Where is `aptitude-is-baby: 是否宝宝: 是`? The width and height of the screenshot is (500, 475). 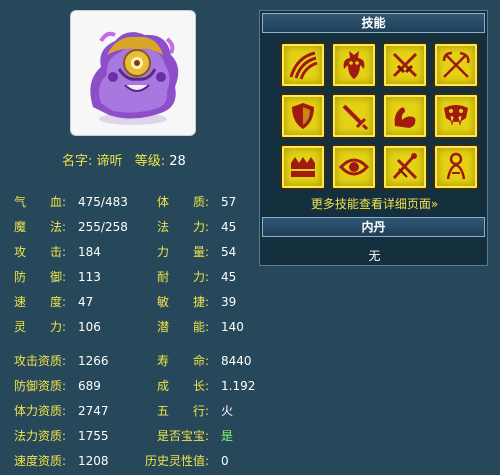
aptitude-is-baby: 是否宝宝: 是 is located at coordinates (195, 436).